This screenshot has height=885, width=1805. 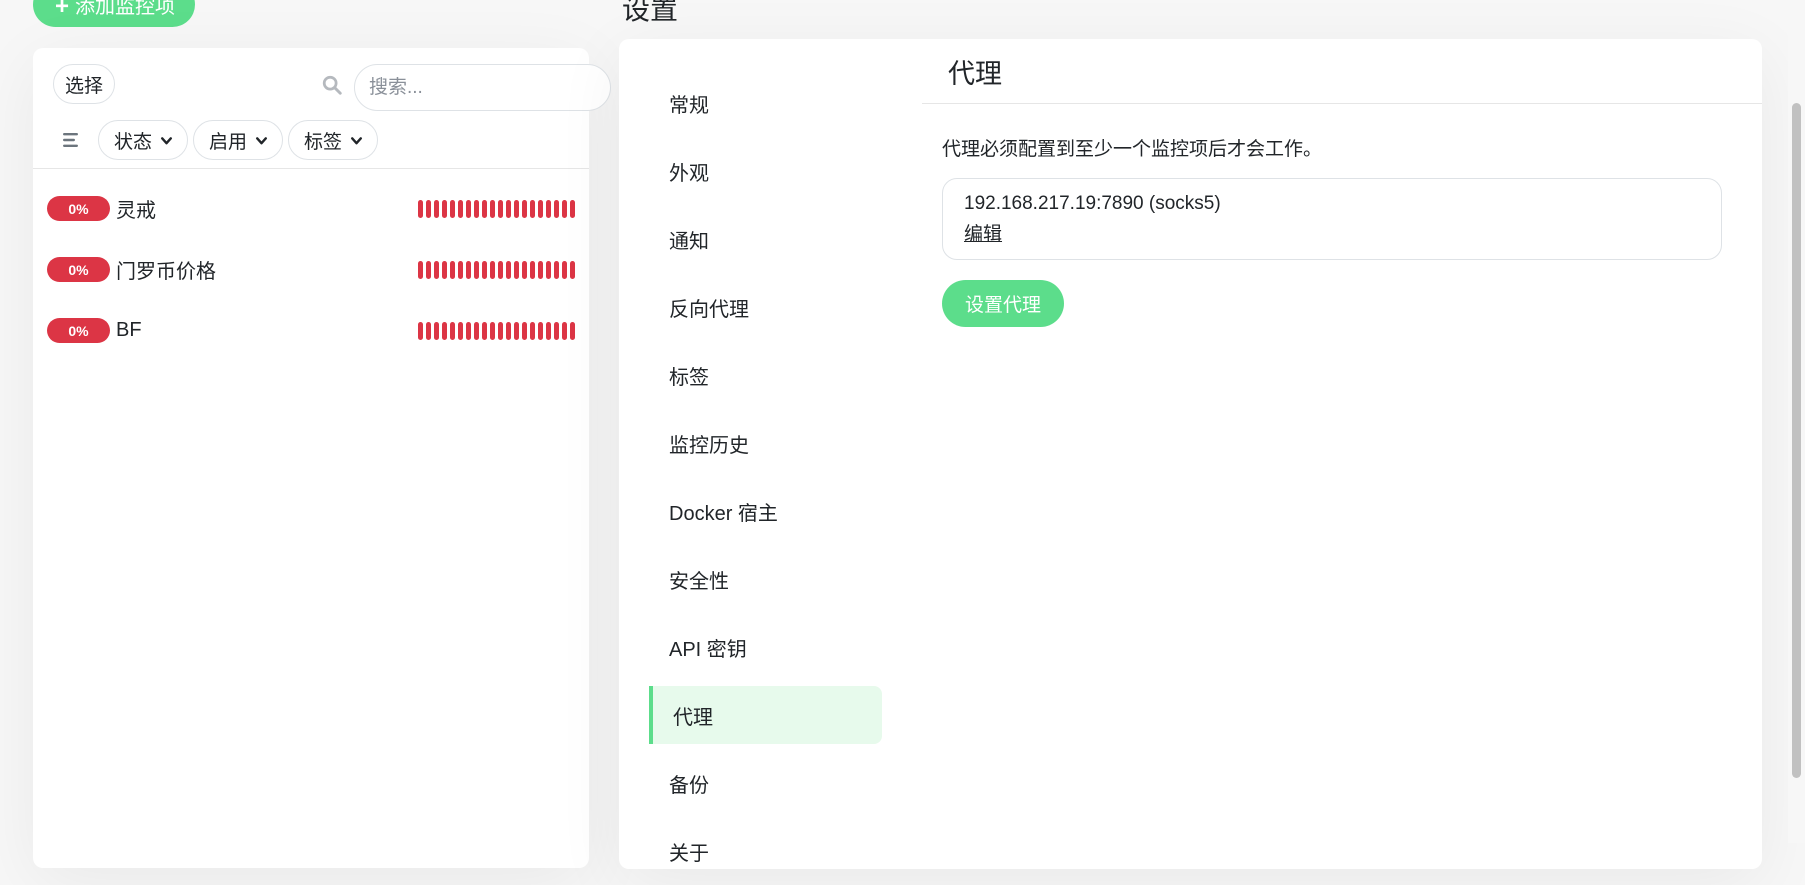 What do you see at coordinates (765, 715) in the screenshot?
I see `settings-menu-proxies: 代理` at bounding box center [765, 715].